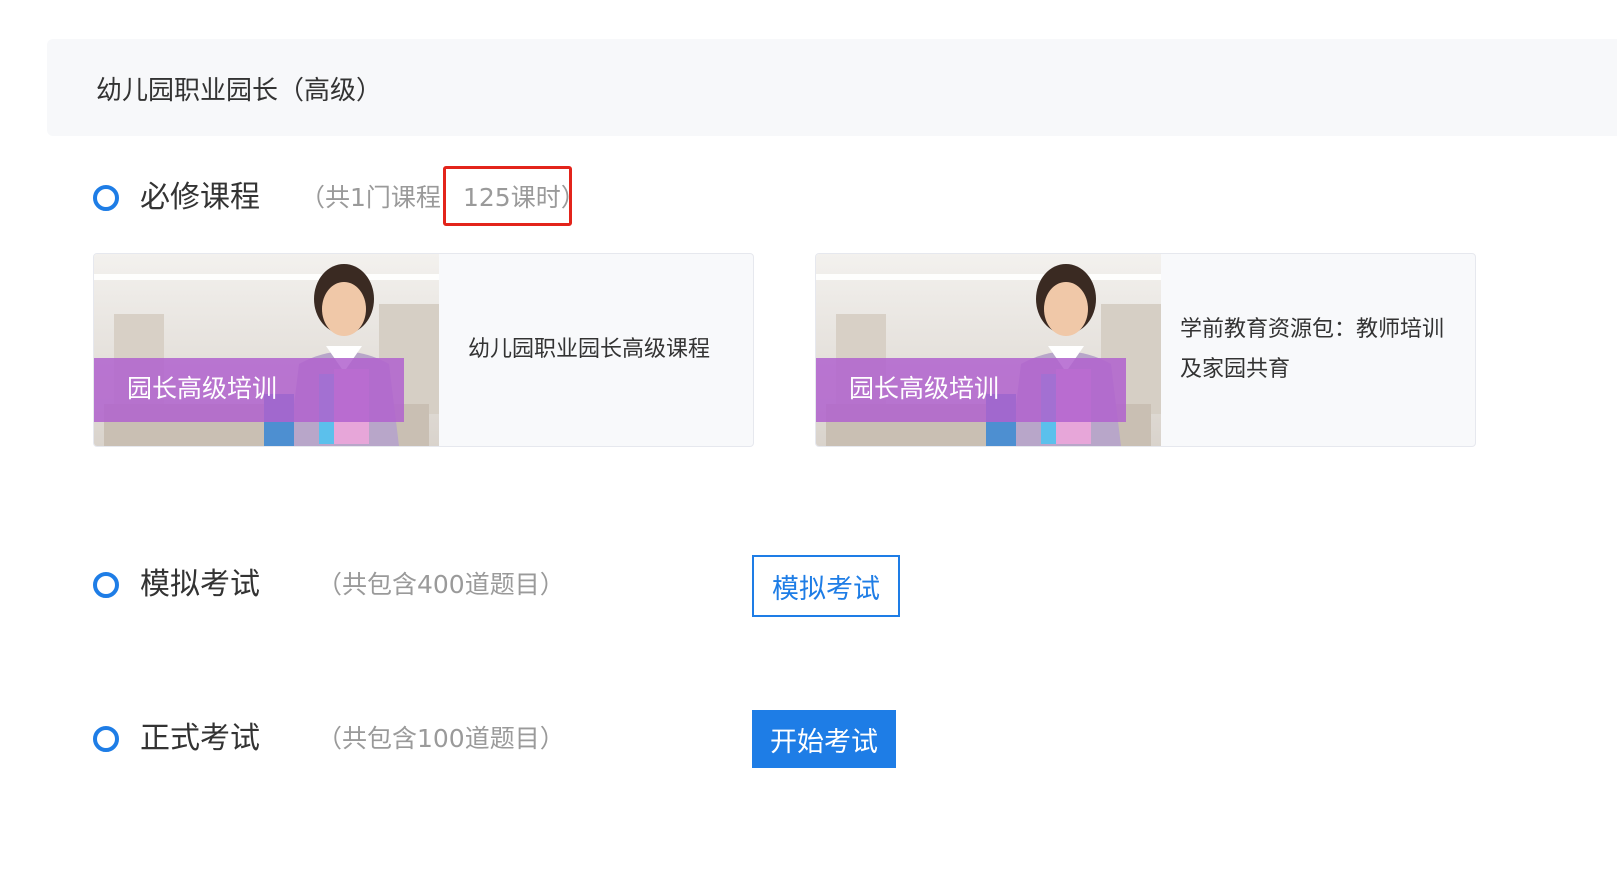 The width and height of the screenshot is (1617, 881). I want to click on page-title: 幼儿园职业园长（高级）, so click(239, 91).